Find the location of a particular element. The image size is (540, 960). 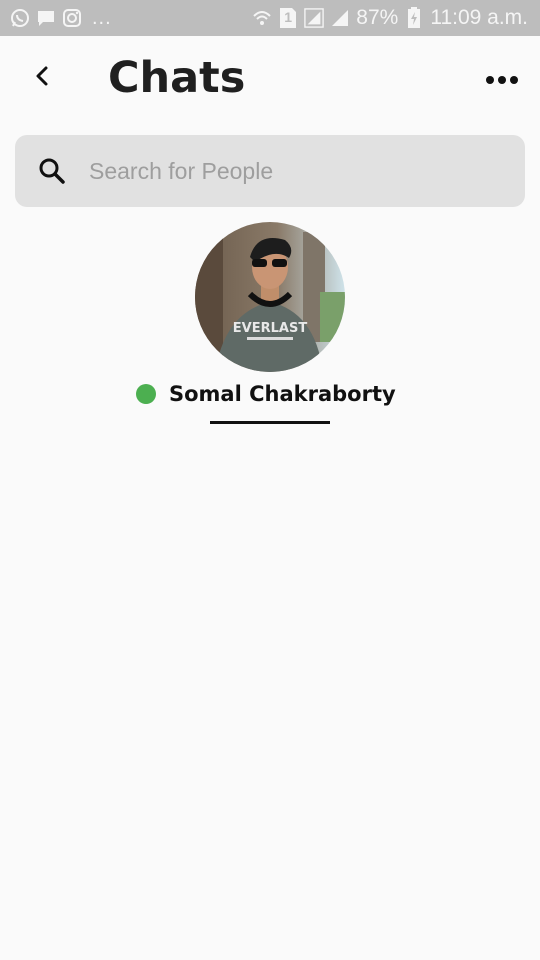

person-name-row: Somal Chakraborty is located at coordinates (266, 394).